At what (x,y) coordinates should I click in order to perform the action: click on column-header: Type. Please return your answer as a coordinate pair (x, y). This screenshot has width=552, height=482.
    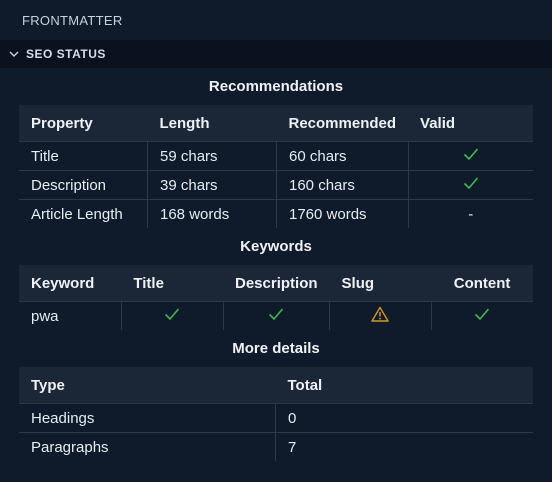
    Looking at the image, I should click on (48, 385).